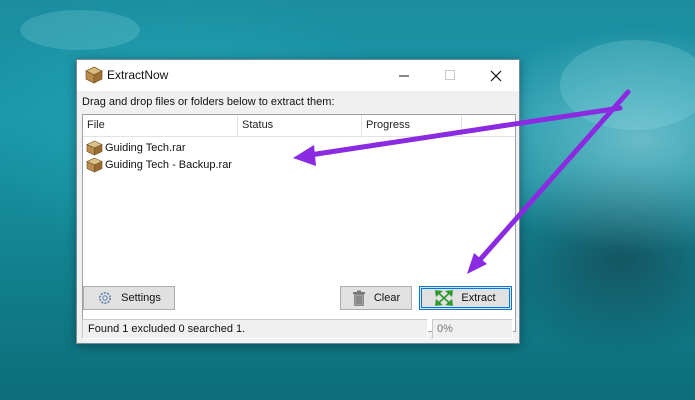 The image size is (695, 400). I want to click on settings-button: Settings, so click(129, 298).